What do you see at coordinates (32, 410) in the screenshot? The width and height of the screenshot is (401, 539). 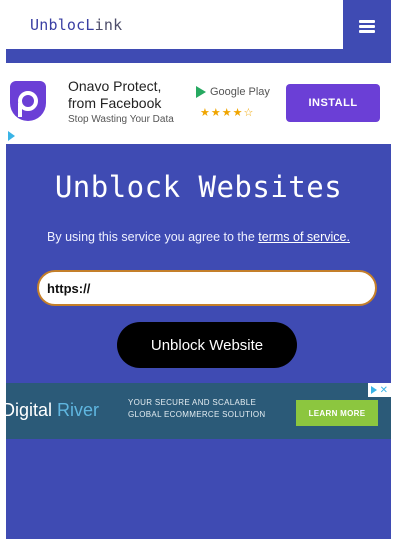 I see `brand-left-text: Digital` at bounding box center [32, 410].